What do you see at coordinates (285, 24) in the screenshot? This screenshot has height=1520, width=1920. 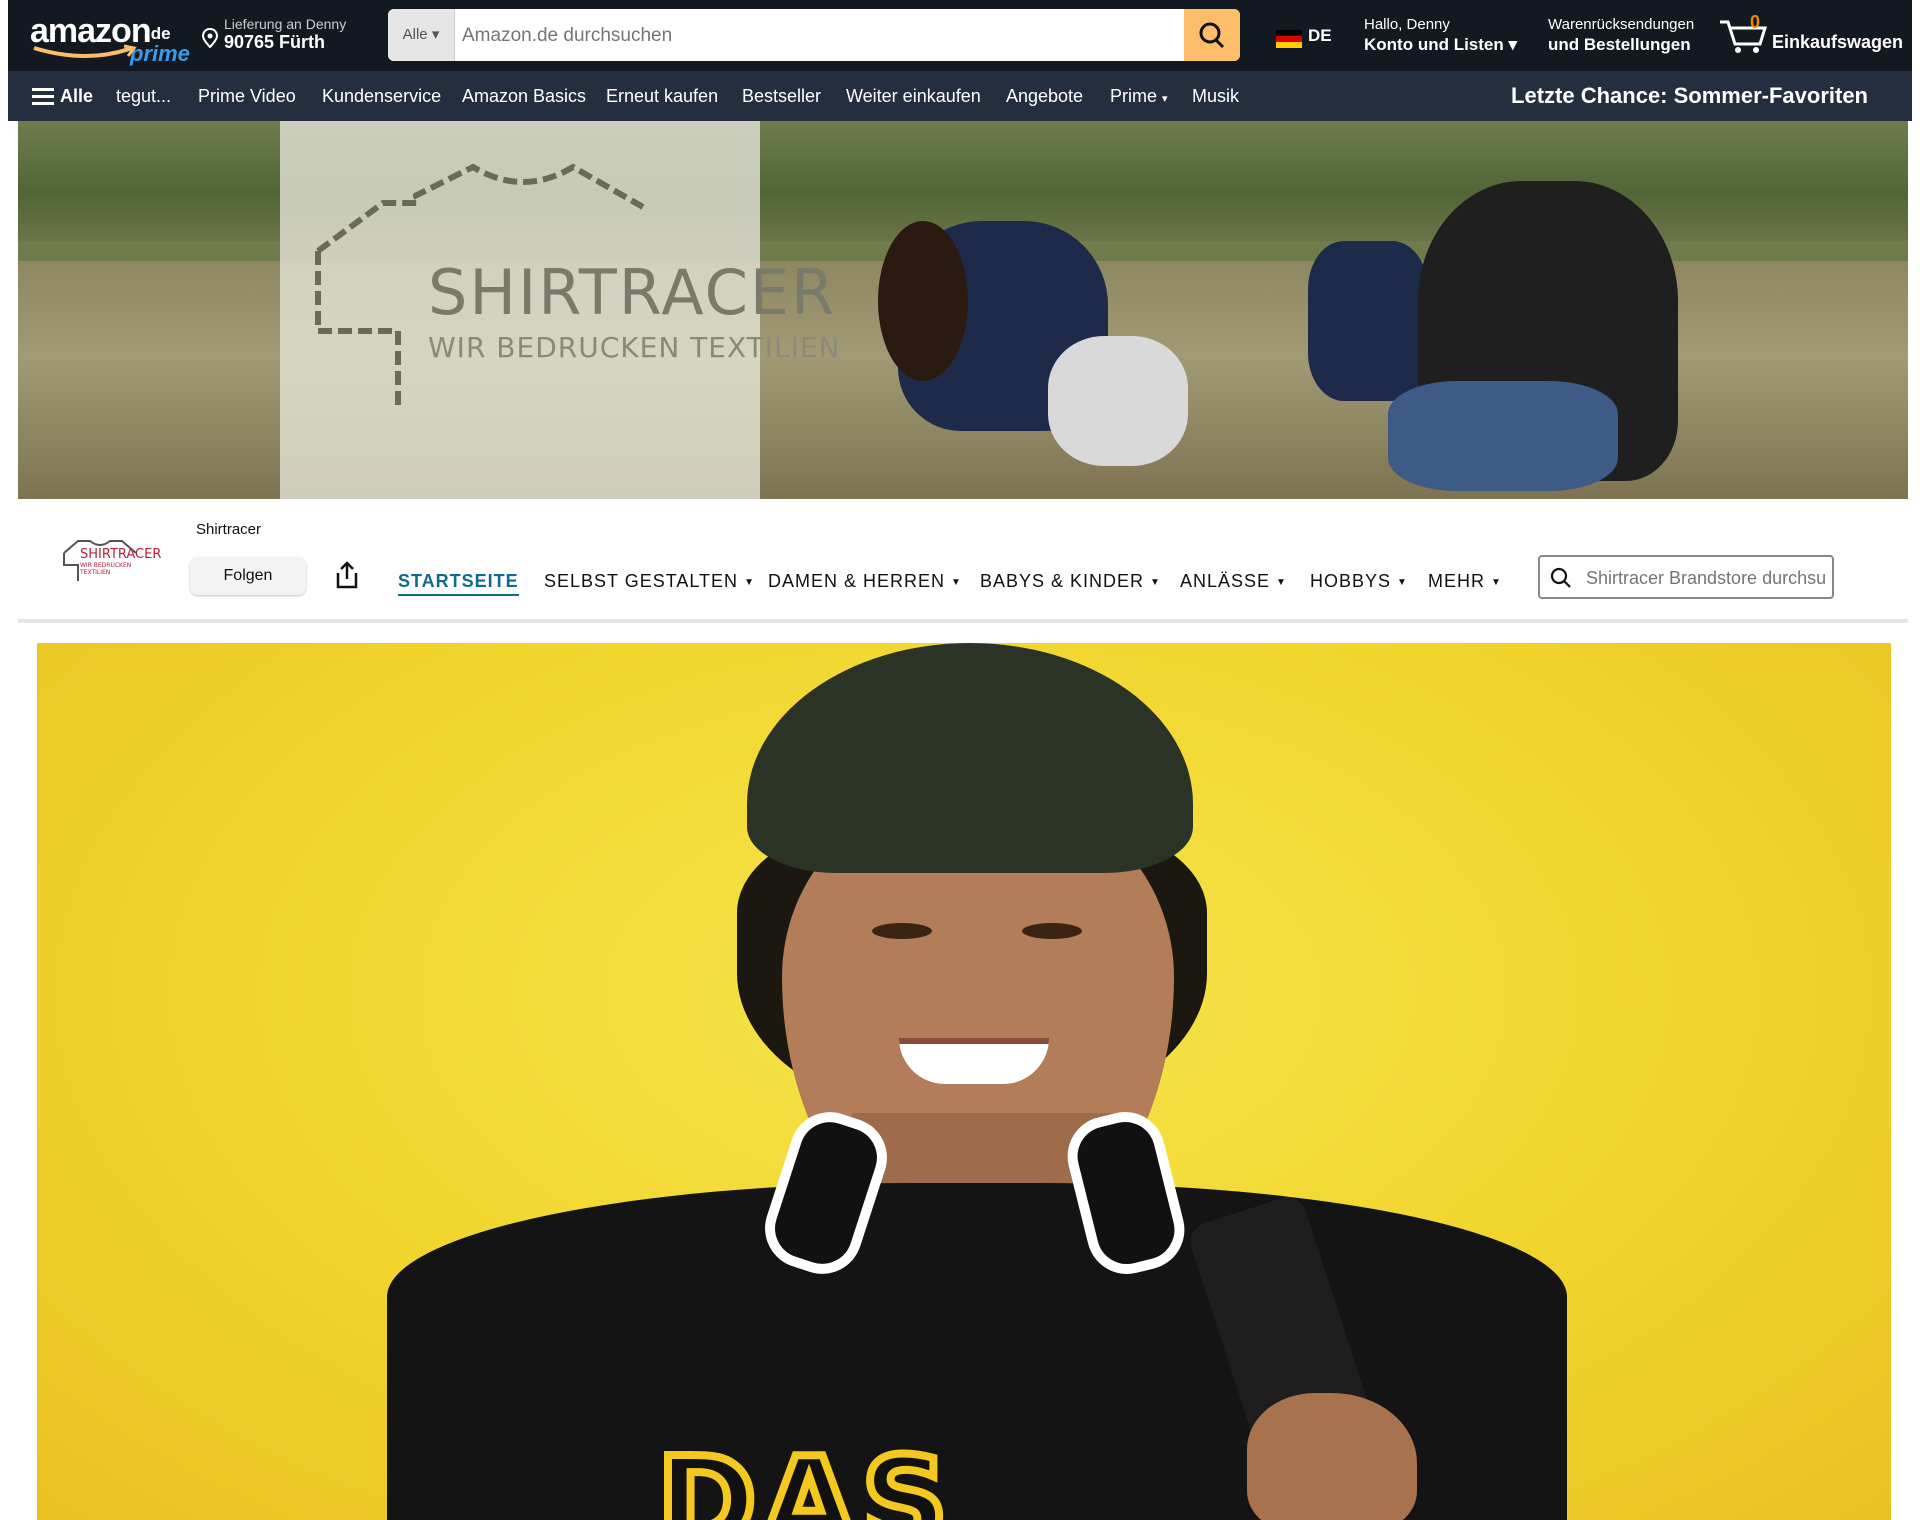 I see `delivery-label: Lieferung an Denny` at bounding box center [285, 24].